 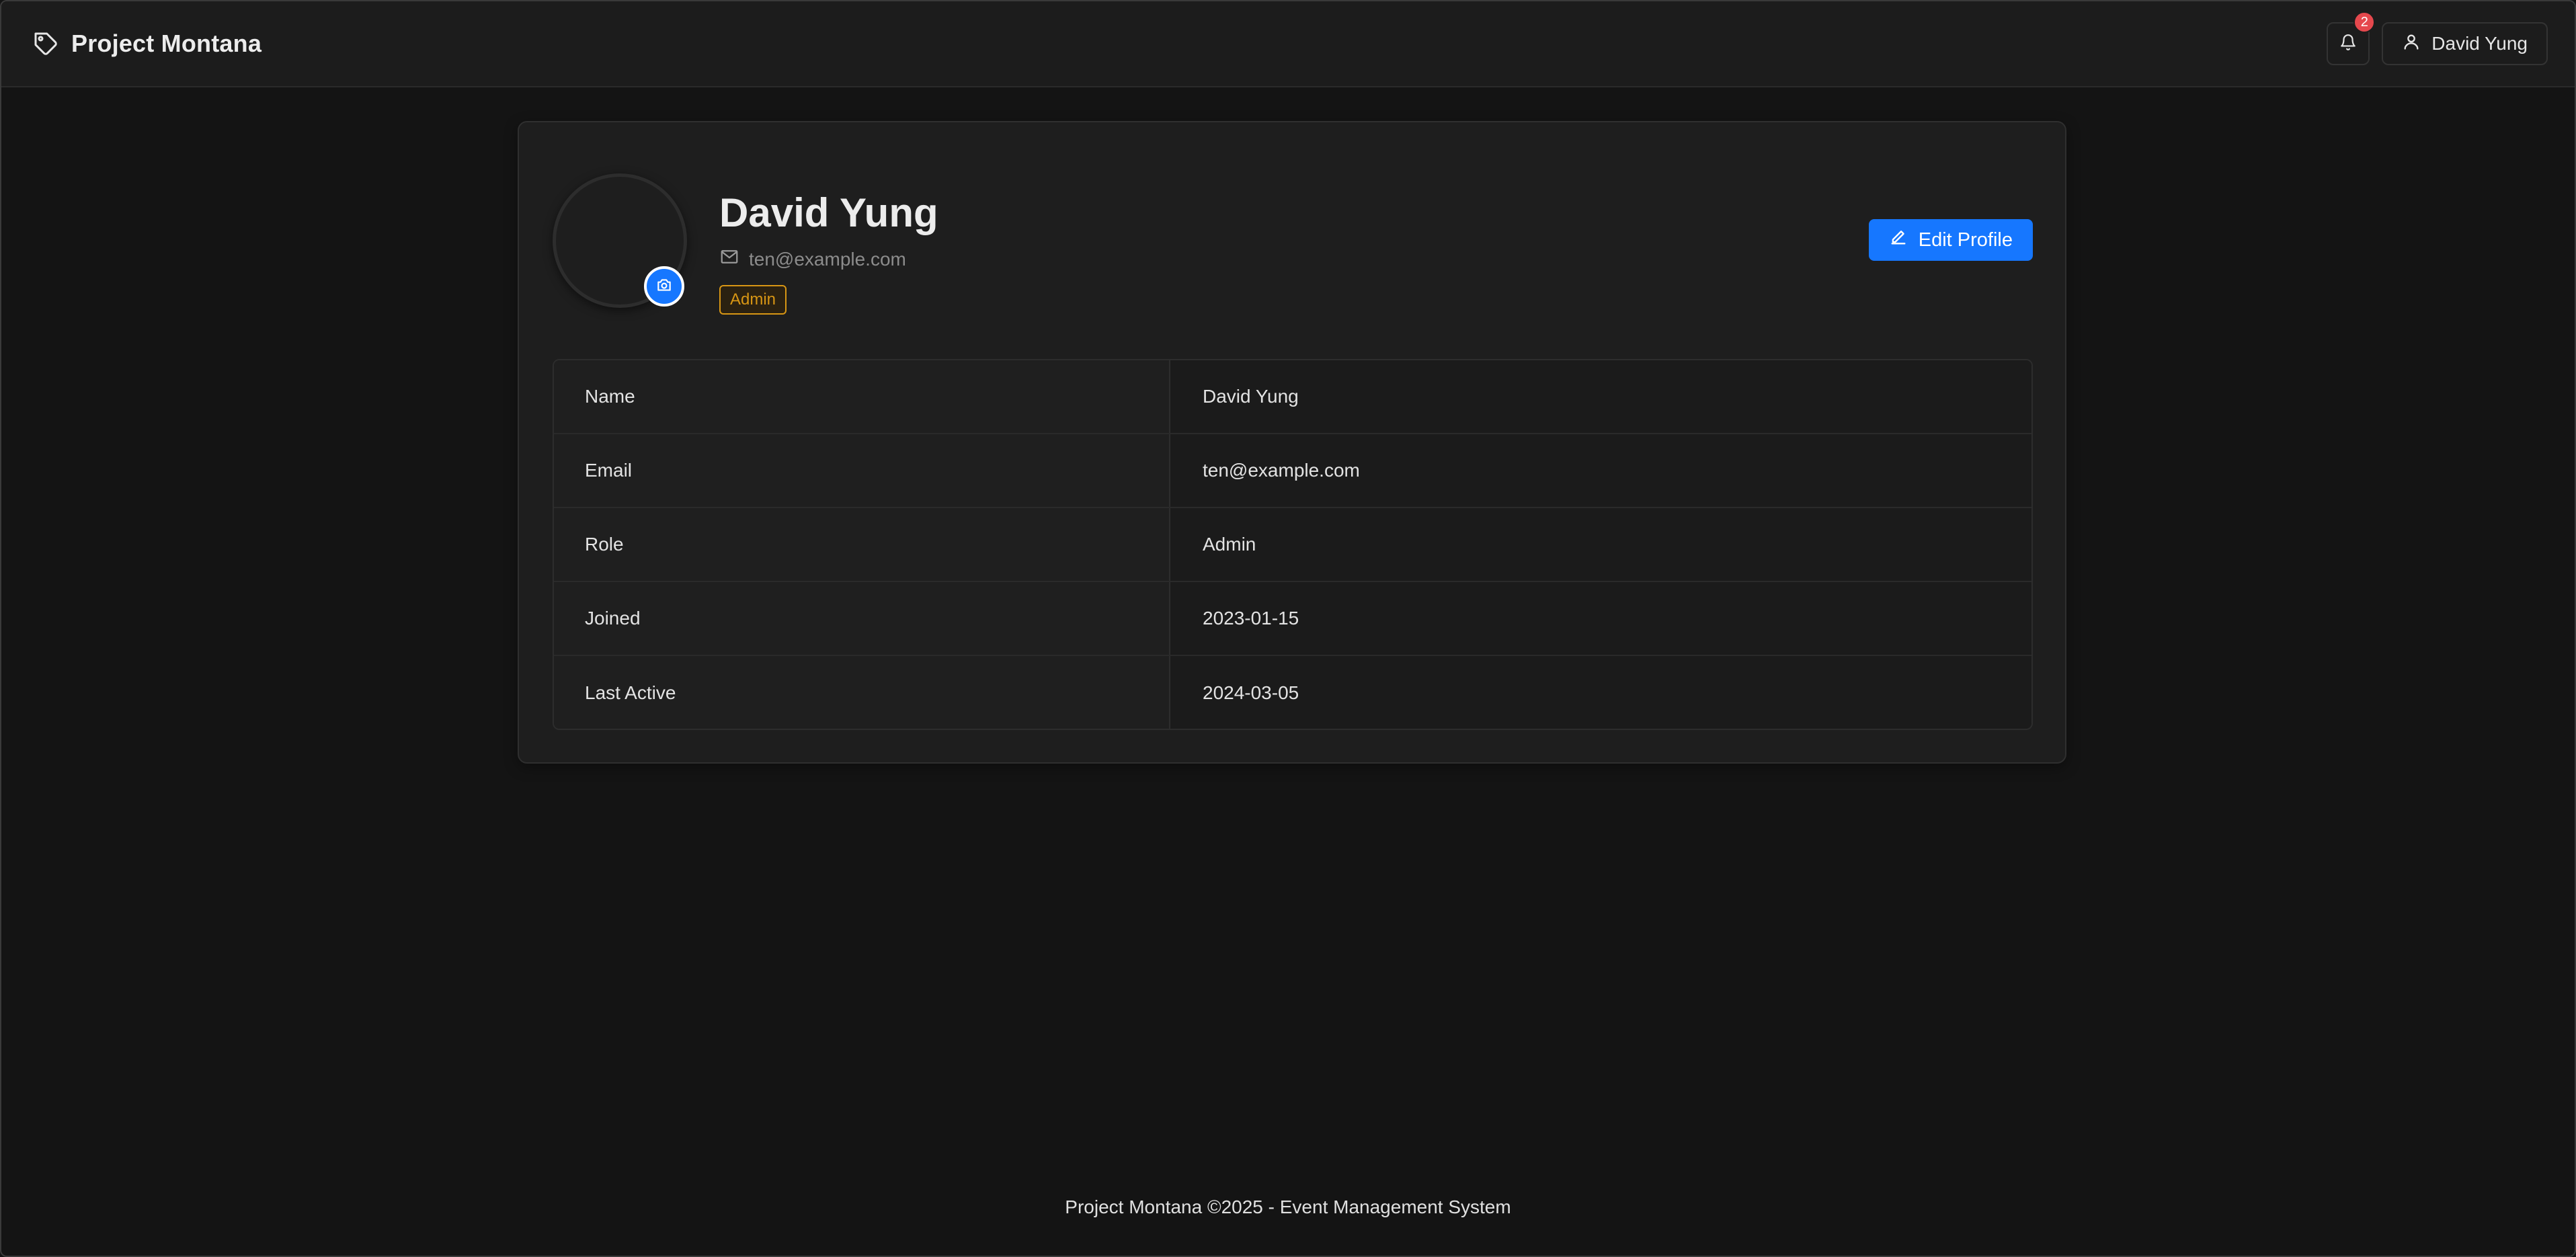 What do you see at coordinates (729, 259) in the screenshot?
I see `mail-icon` at bounding box center [729, 259].